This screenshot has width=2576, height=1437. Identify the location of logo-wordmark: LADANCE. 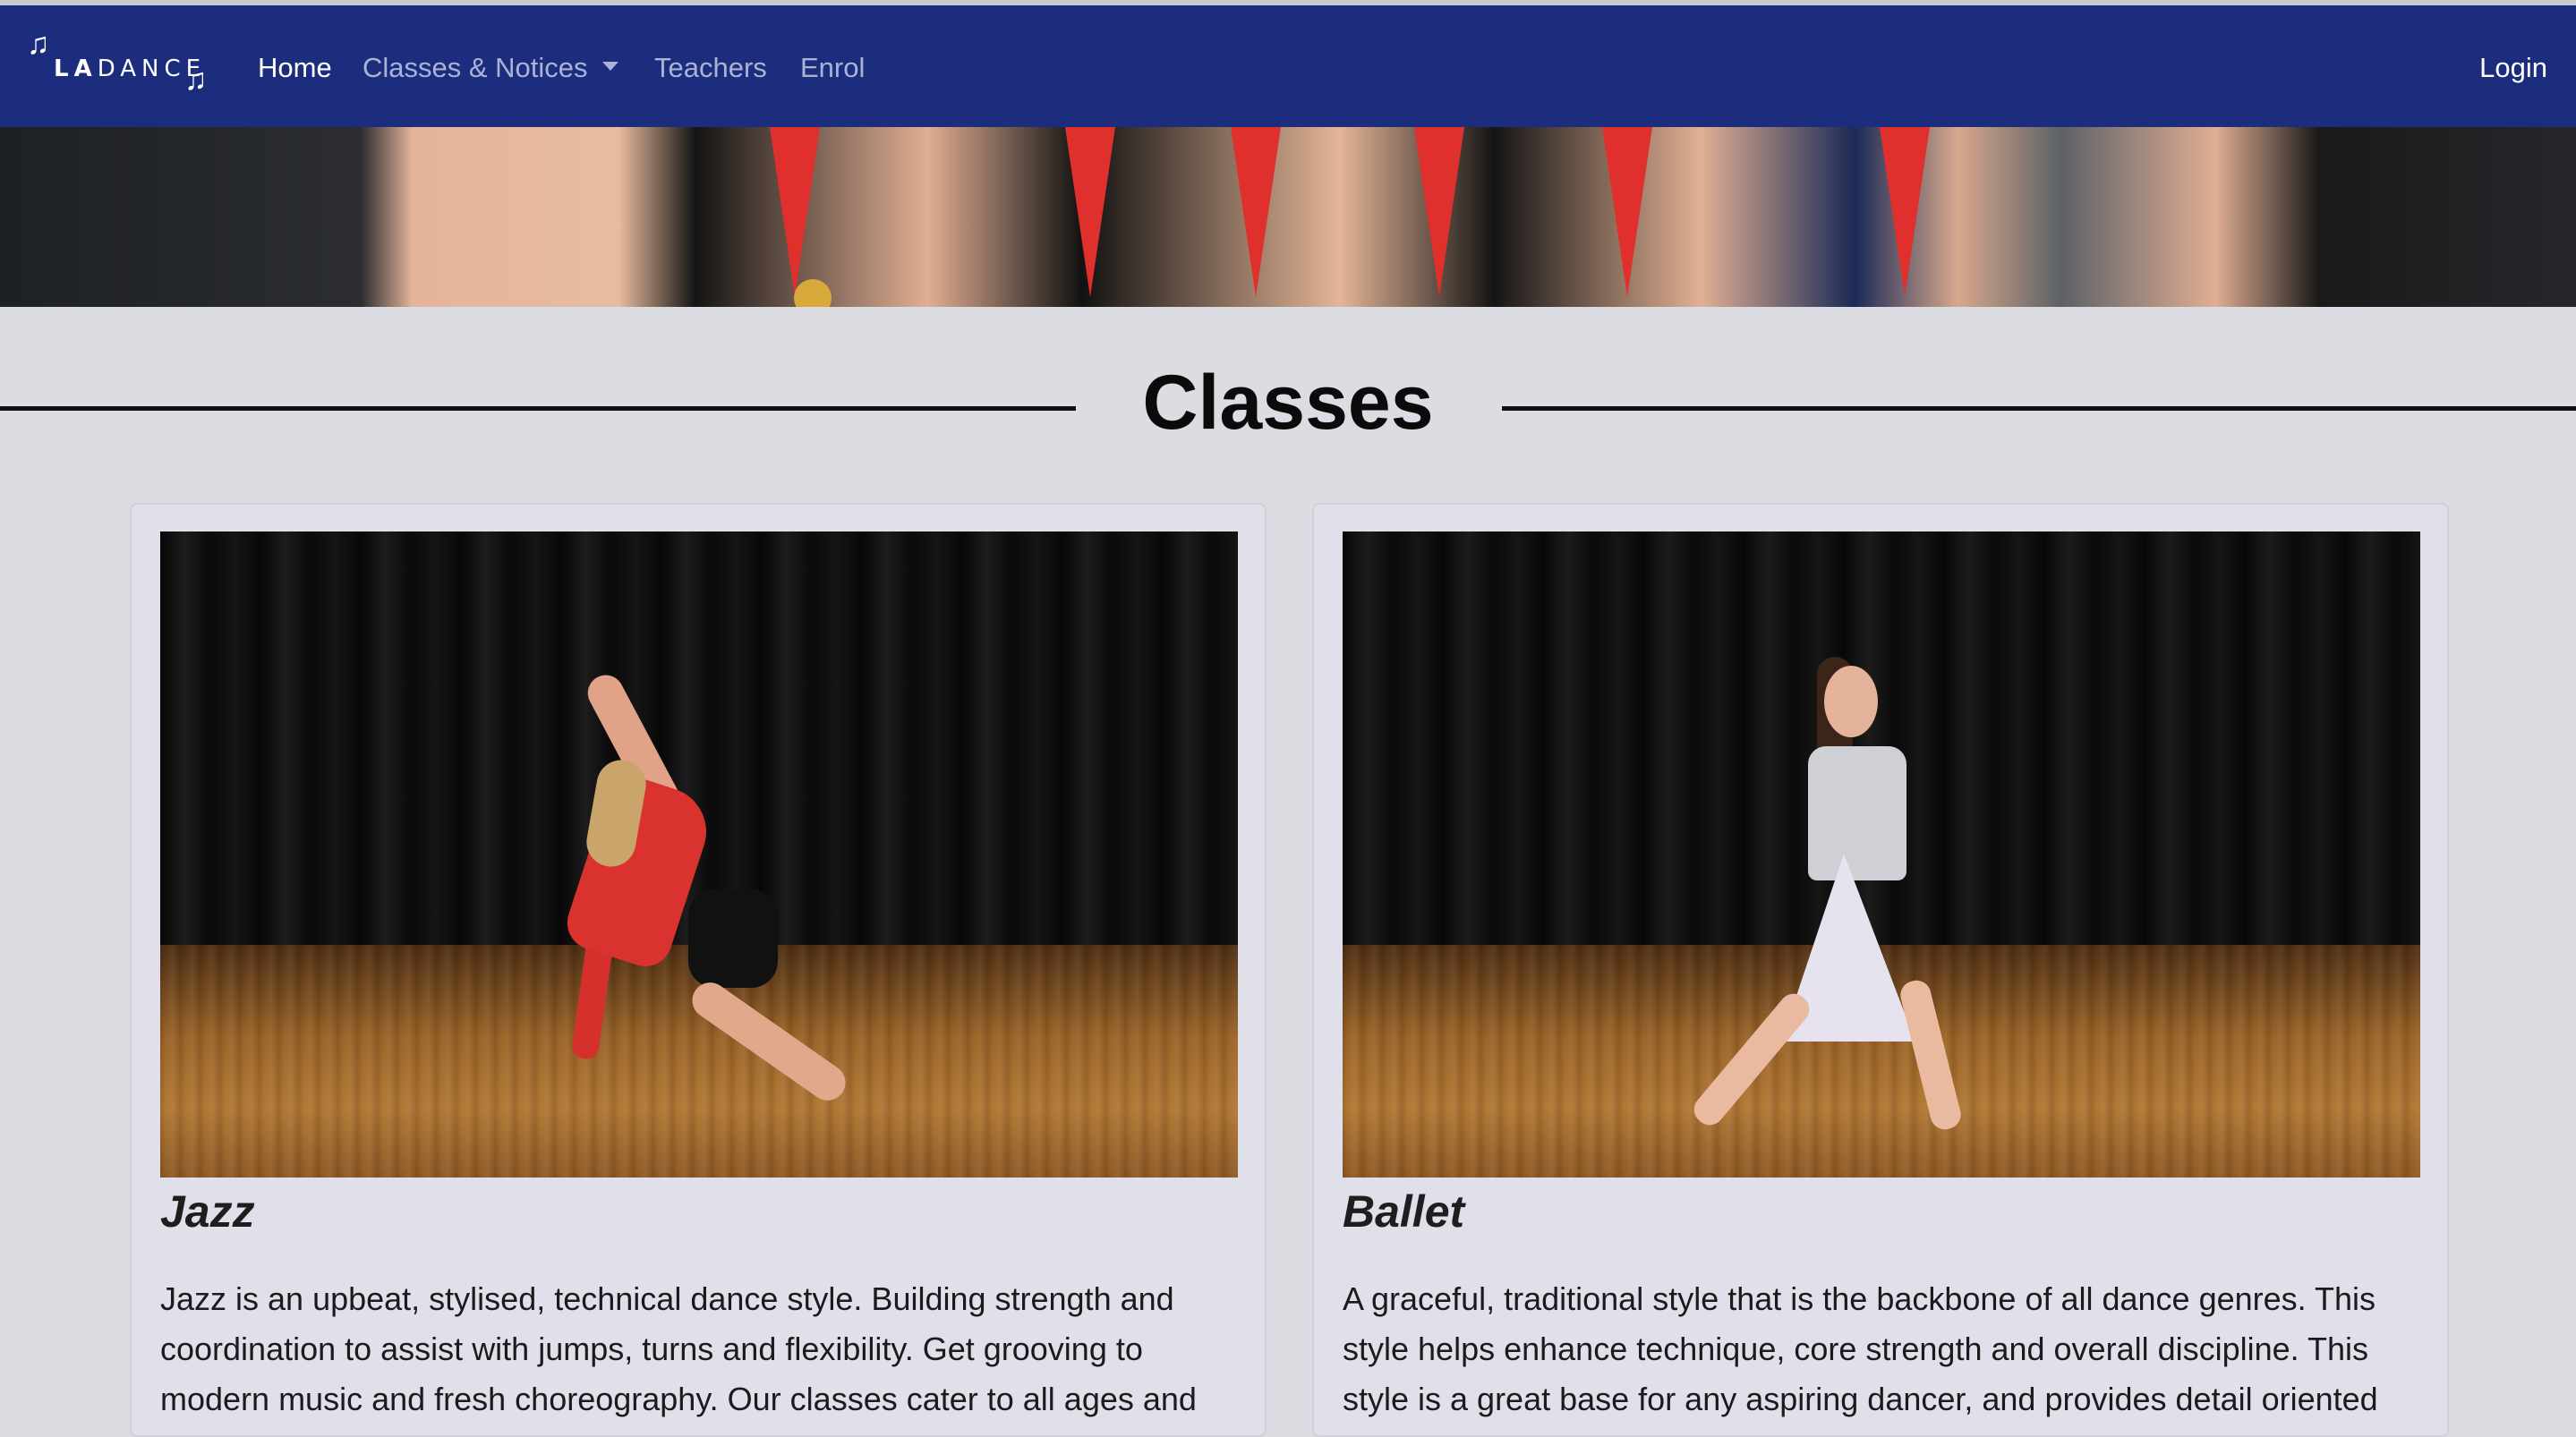
(130, 68).